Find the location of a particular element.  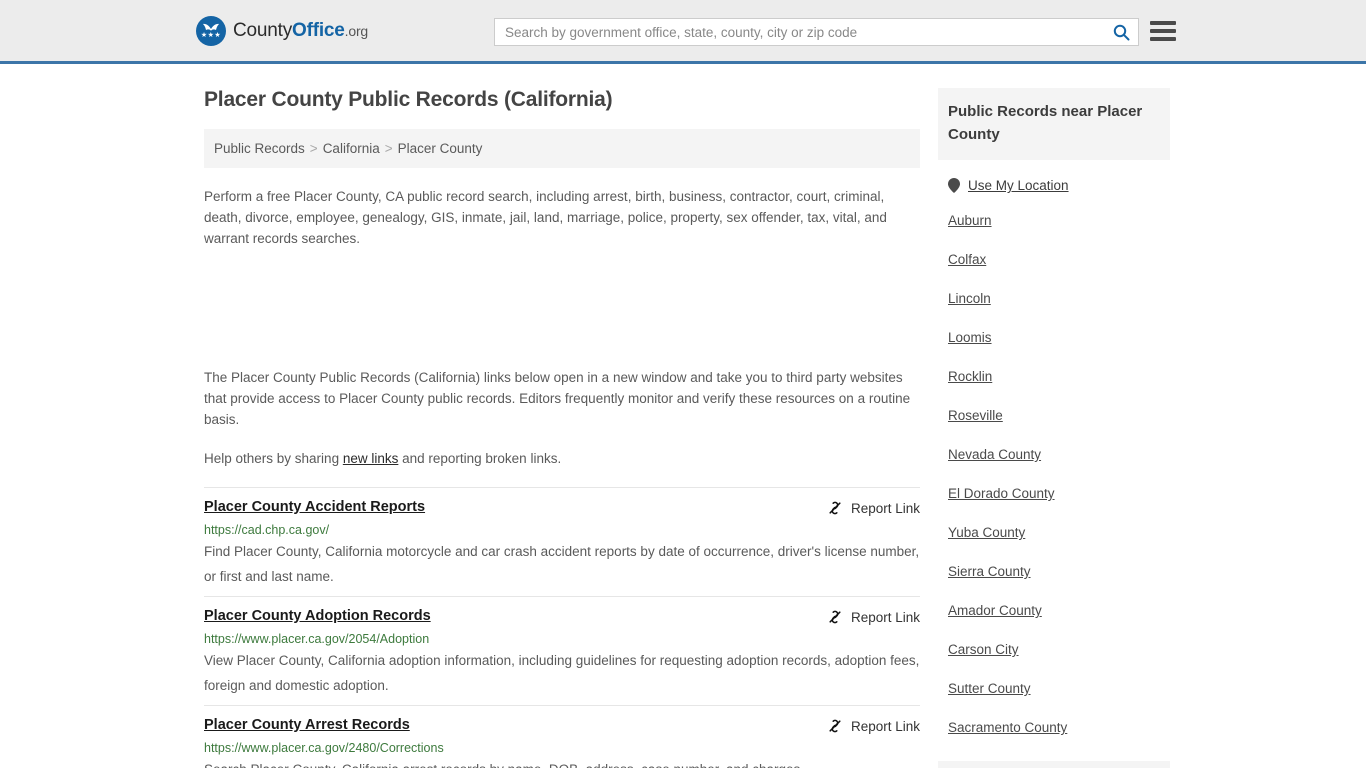

search-input is located at coordinates (799, 32).